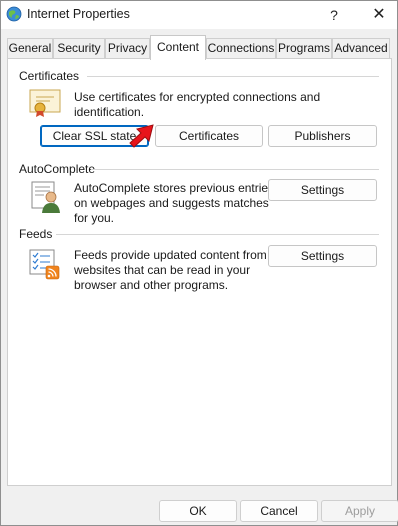 The width and height of the screenshot is (398, 526). Describe the element at coordinates (209, 136) in the screenshot. I see `certificates-button: Certificates` at that location.